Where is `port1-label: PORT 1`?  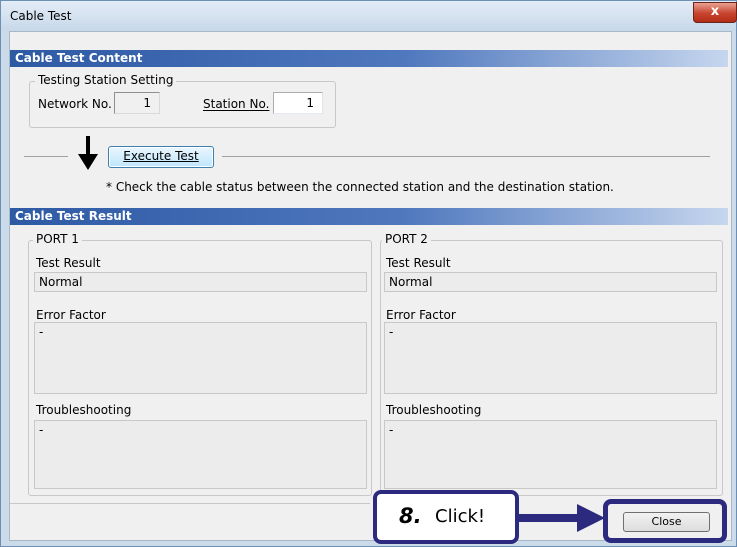 port1-label: PORT 1 is located at coordinates (57, 239).